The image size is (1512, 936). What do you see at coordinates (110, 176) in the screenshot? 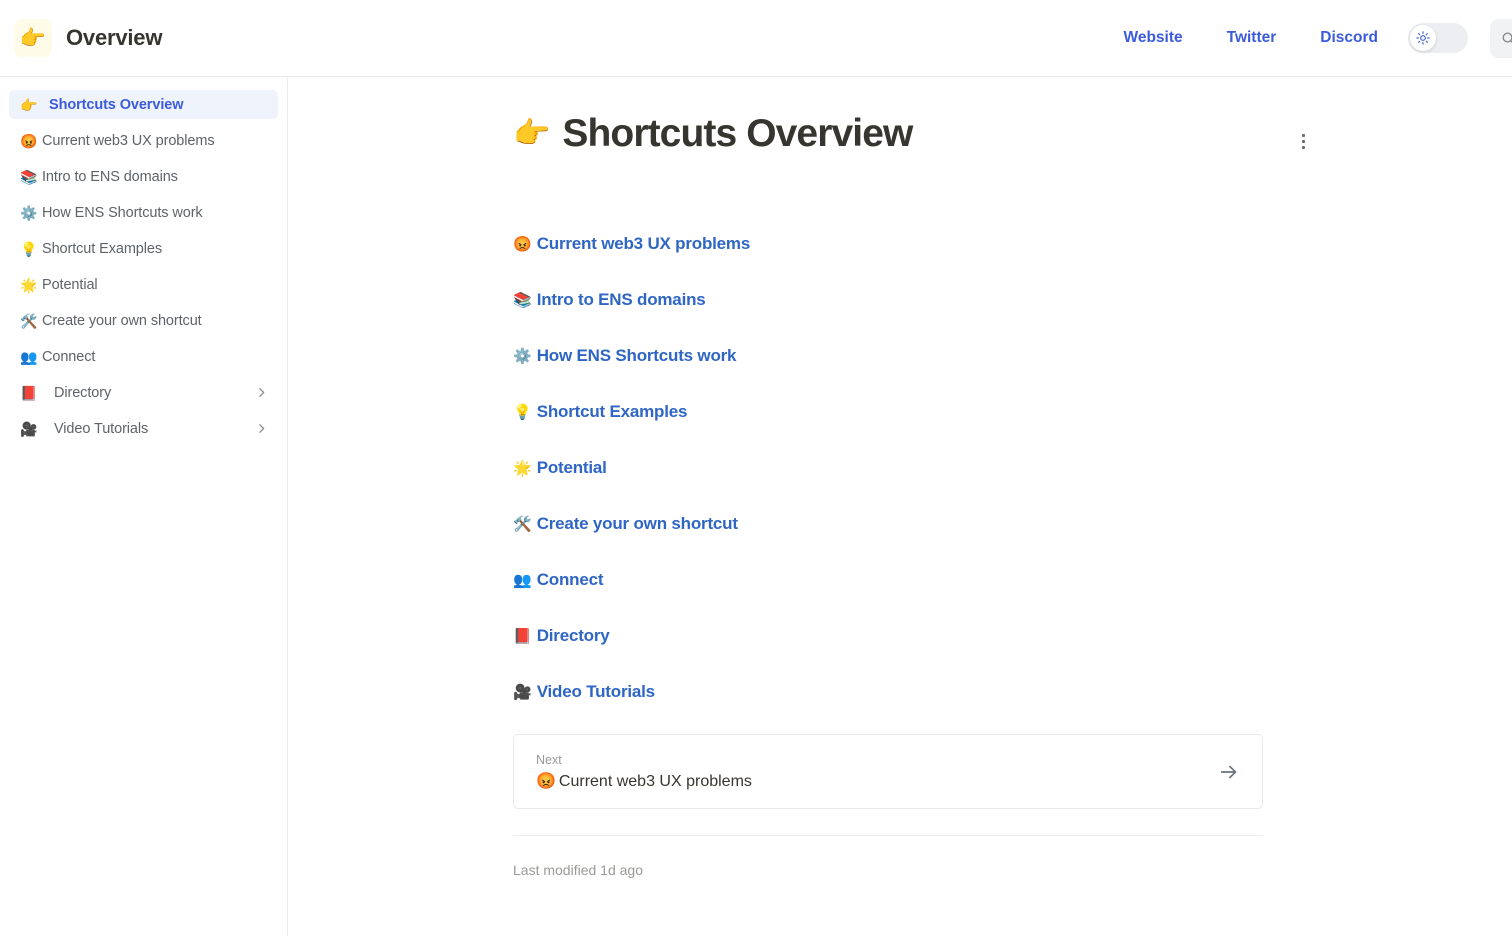
I see `sidebar-item-label: Intro to ENS domains` at bounding box center [110, 176].